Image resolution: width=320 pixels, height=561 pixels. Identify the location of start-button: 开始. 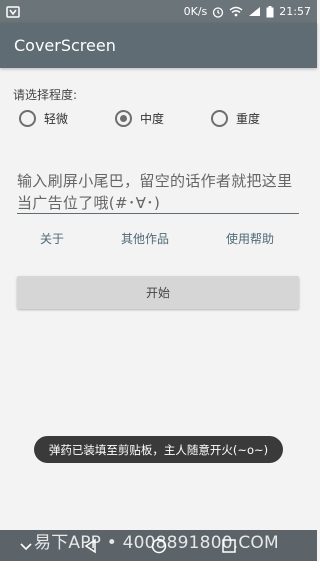
(158, 292).